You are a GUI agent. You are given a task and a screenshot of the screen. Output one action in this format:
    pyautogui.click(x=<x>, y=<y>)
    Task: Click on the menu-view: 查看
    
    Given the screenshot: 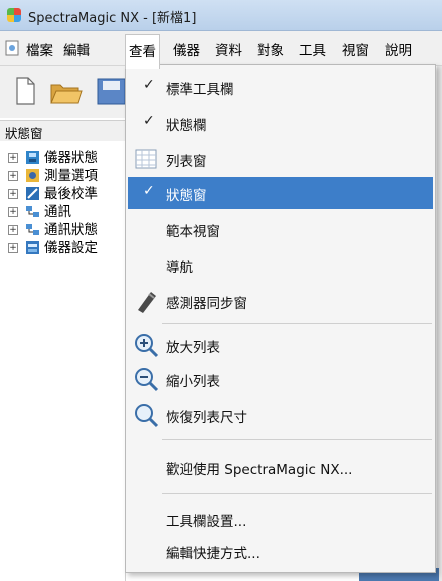 What is the action you would take?
    pyautogui.click(x=142, y=51)
    